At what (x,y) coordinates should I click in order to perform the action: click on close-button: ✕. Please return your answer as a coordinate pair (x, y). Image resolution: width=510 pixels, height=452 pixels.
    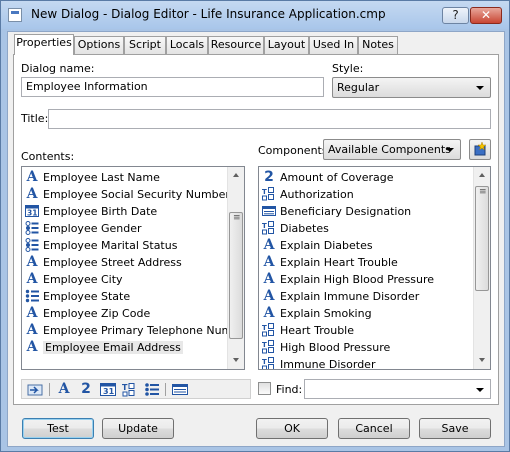
    Looking at the image, I should click on (486, 15).